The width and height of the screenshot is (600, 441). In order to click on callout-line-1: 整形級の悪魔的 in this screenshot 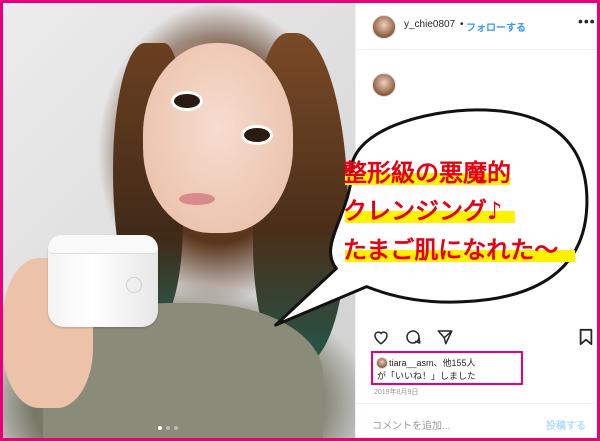, I will do `click(427, 173)`.